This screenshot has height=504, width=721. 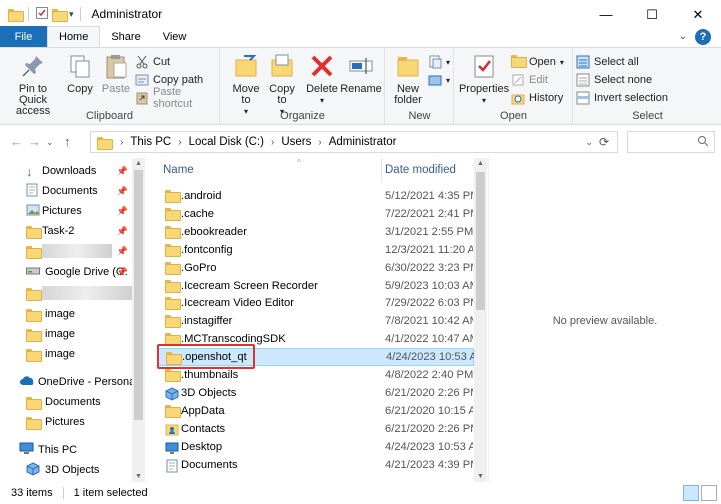 I want to click on nav-scrollbar-thumb, so click(x=138, y=295).